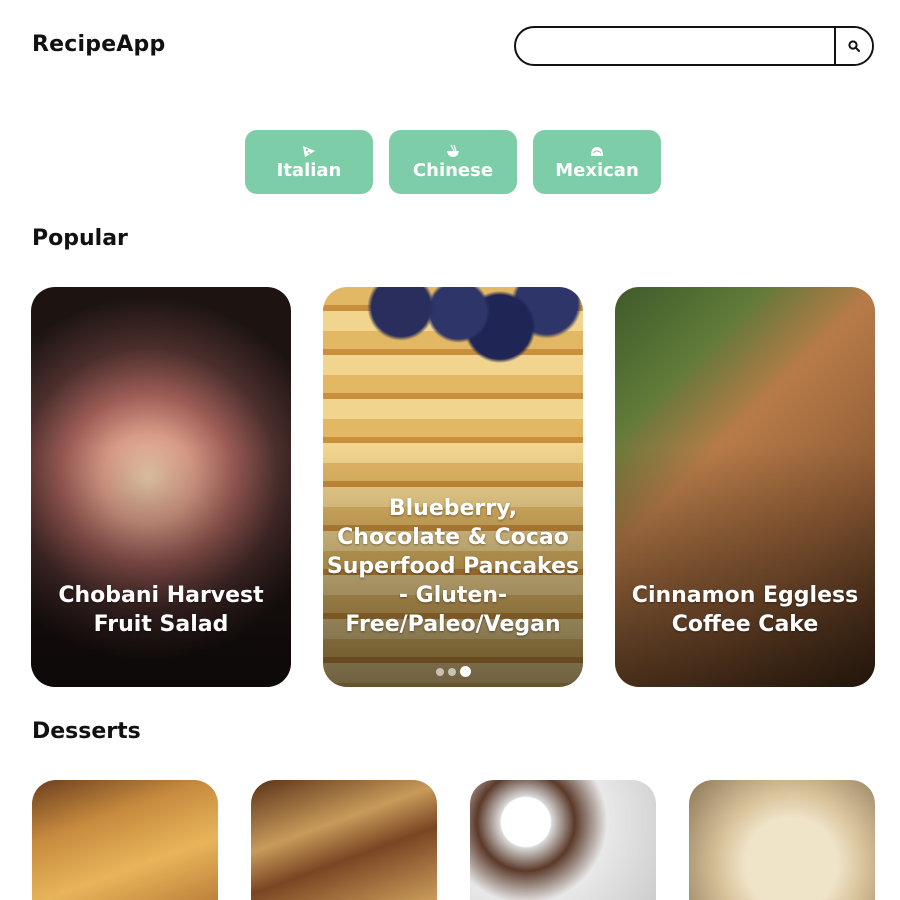 The image size is (900, 900). I want to click on recipe-card: Cinnamon Eggless Coffee Cake, so click(745, 487).